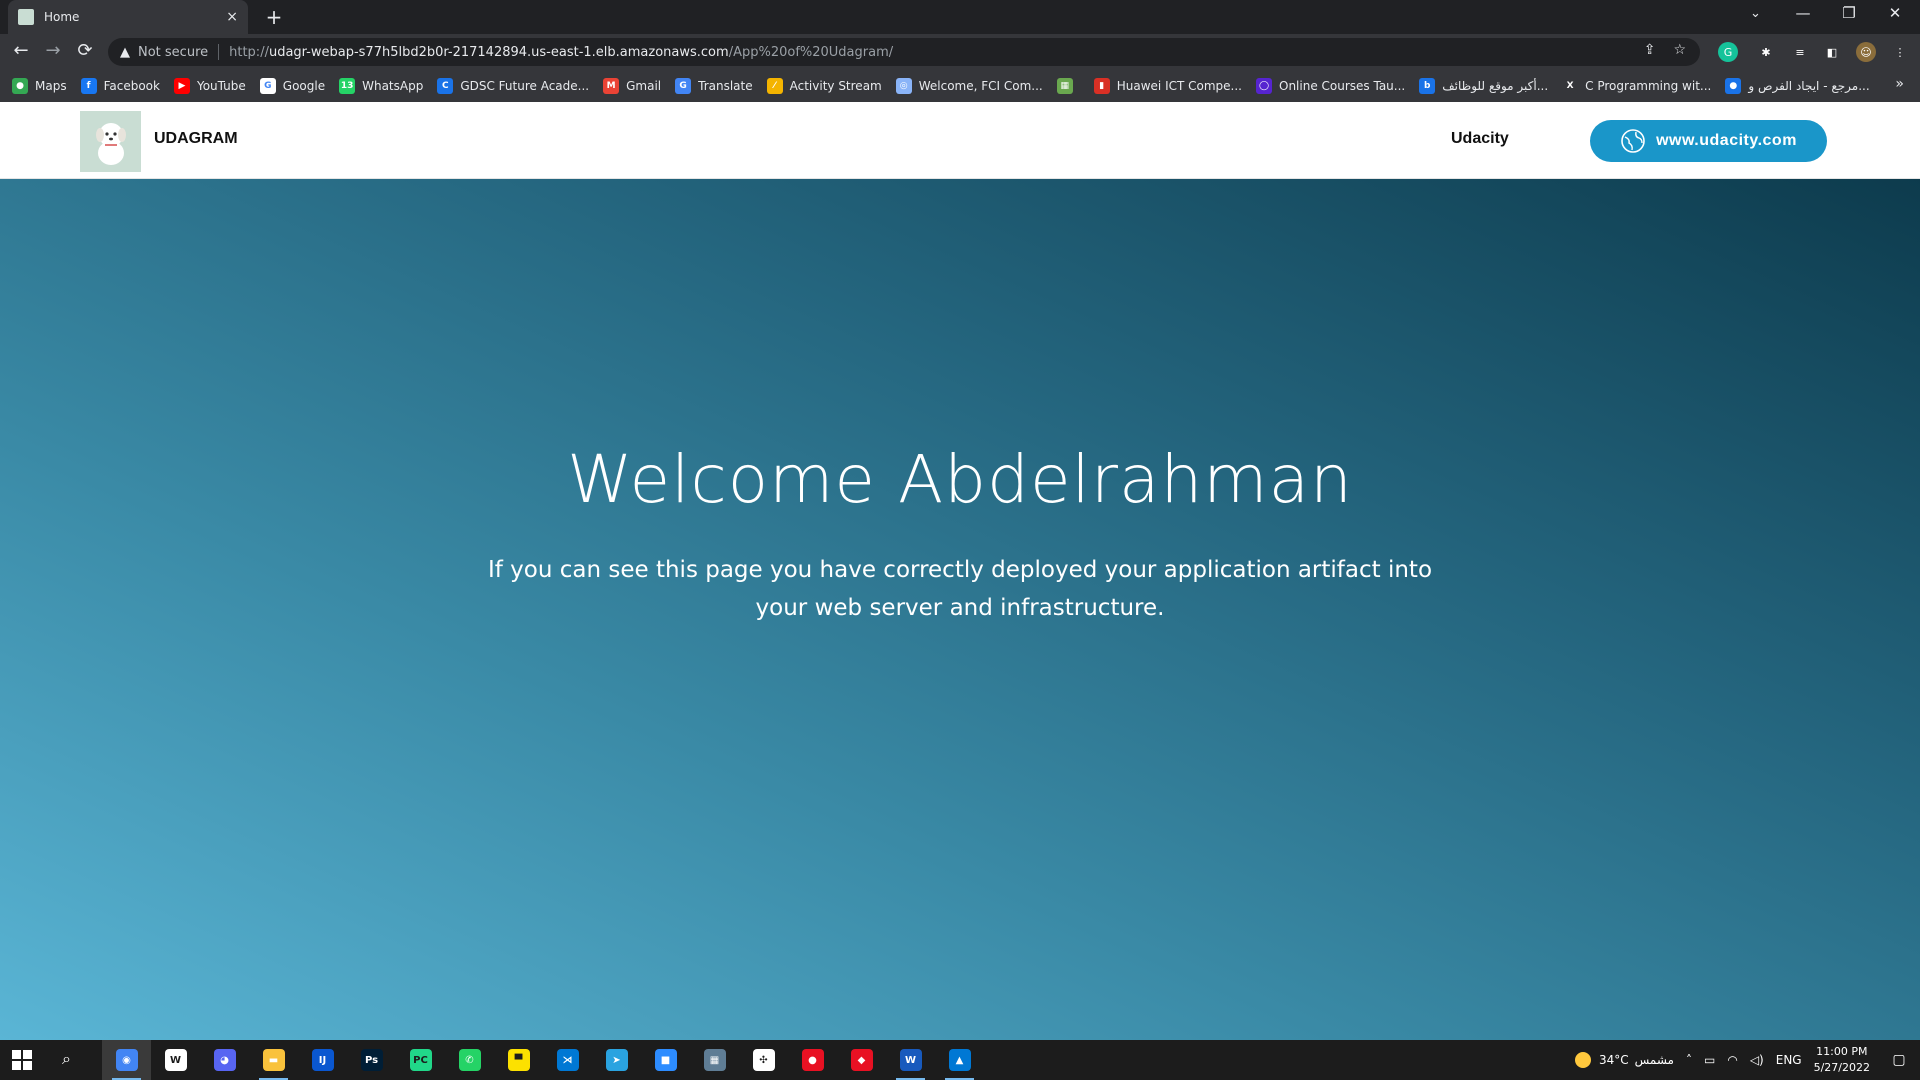 This screenshot has width=1920, height=1080. Describe the element at coordinates (39, 86) in the screenshot. I see `bookmark-item: ● Maps` at that location.